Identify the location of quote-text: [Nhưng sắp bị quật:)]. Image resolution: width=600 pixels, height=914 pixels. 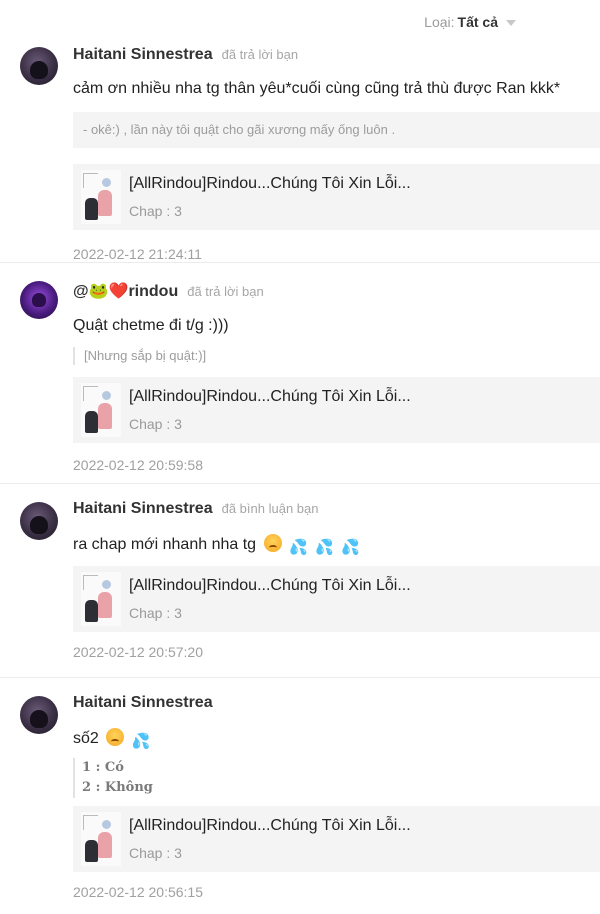
(145, 355).